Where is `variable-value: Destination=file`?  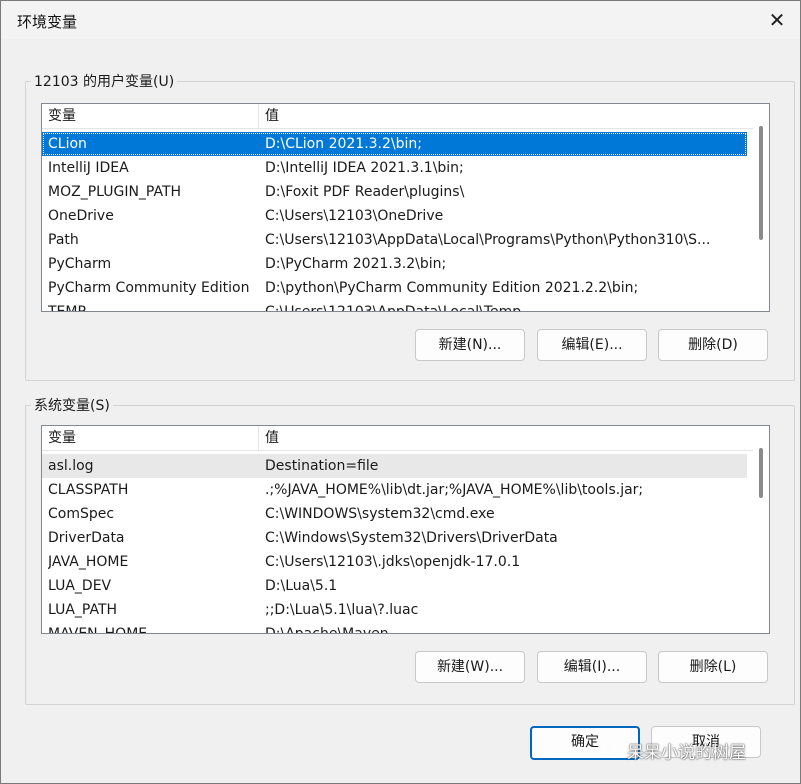 variable-value: Destination=file is located at coordinates (322, 466).